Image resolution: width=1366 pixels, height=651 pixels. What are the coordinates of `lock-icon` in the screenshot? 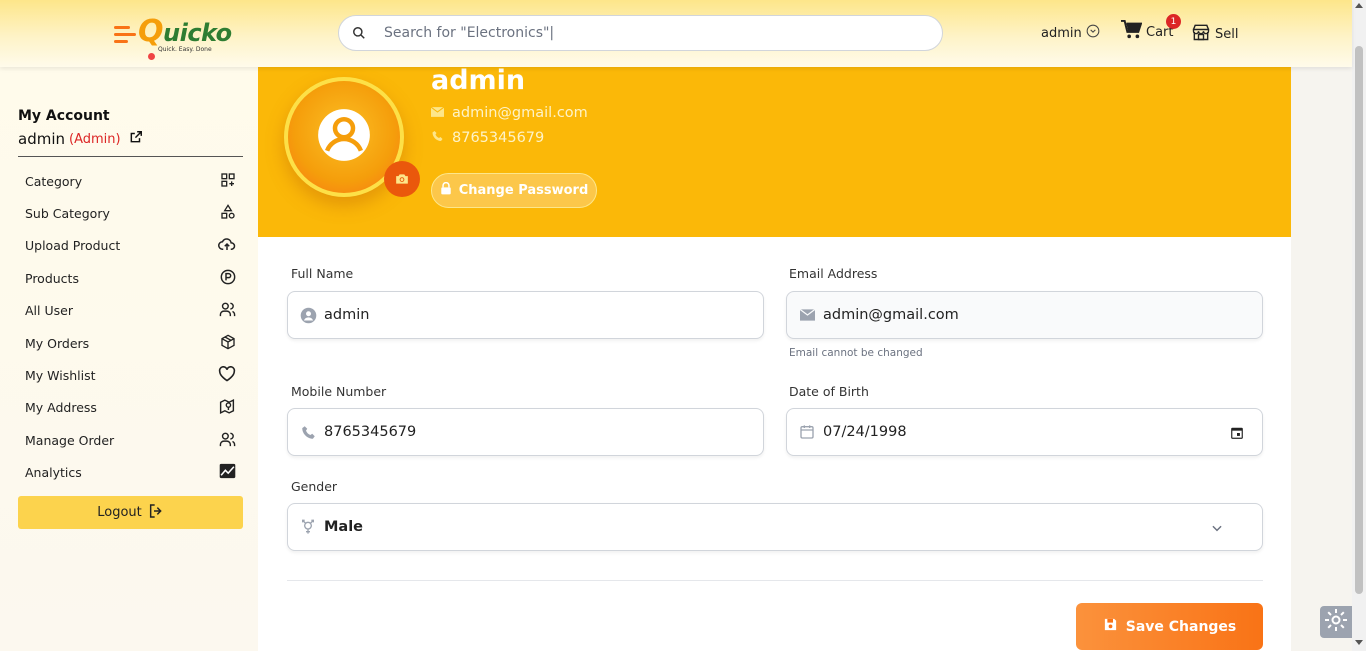 It's located at (446, 190).